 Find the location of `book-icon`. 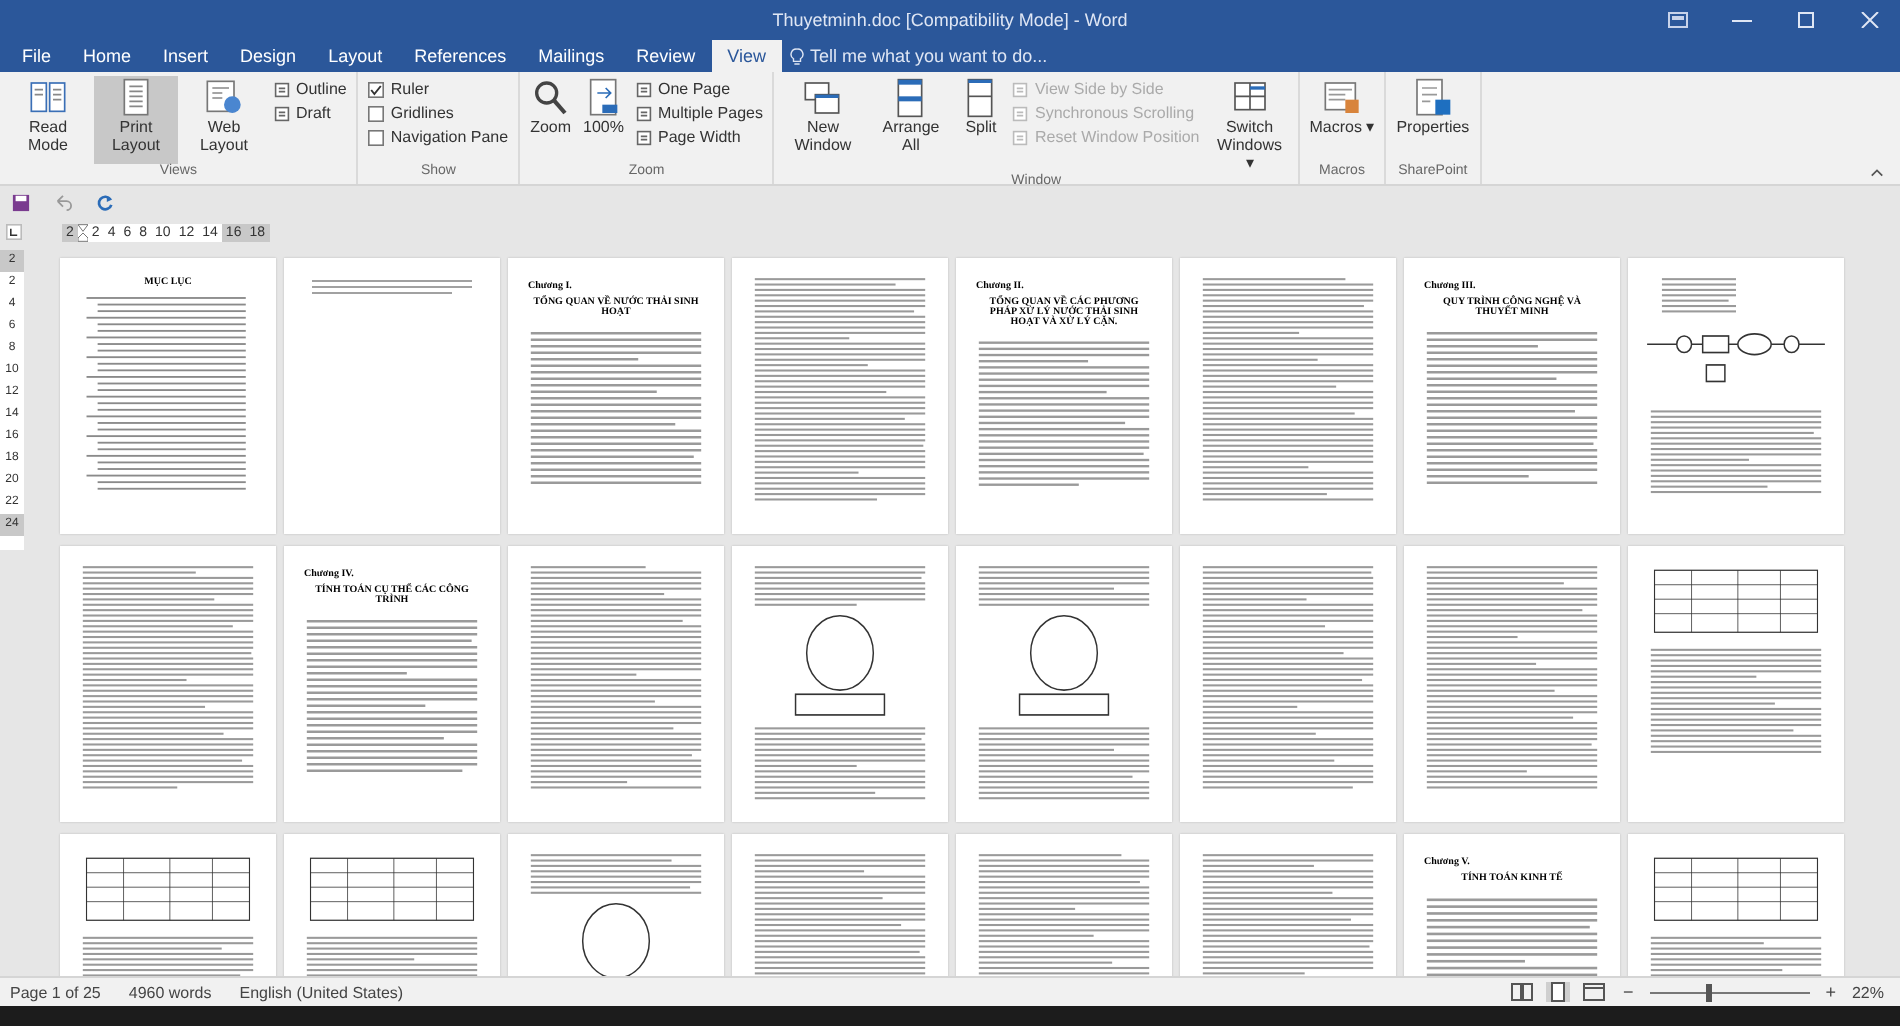

book-icon is located at coordinates (48, 98).